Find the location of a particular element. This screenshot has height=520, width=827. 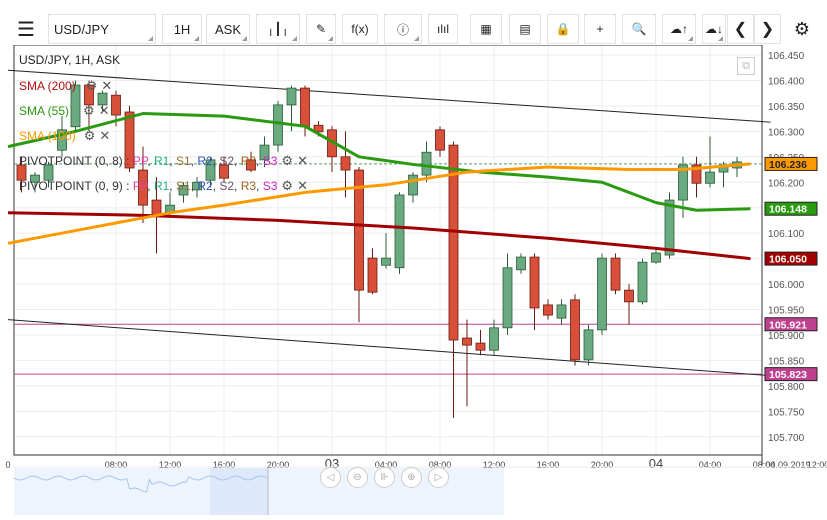

sma-100-line is located at coordinates (379, 203).